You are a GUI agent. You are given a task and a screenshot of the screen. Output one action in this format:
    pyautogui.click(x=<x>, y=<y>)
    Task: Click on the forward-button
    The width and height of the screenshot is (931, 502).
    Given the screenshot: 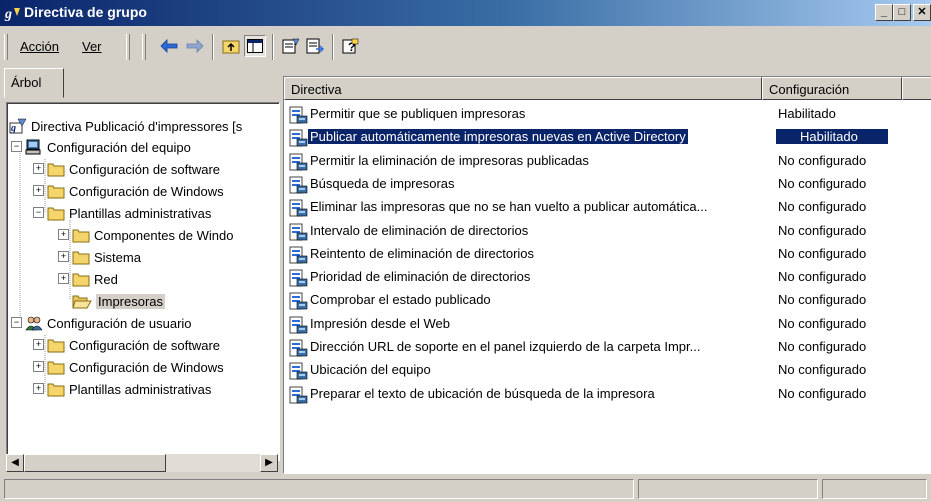 What is the action you would take?
    pyautogui.click(x=195, y=46)
    